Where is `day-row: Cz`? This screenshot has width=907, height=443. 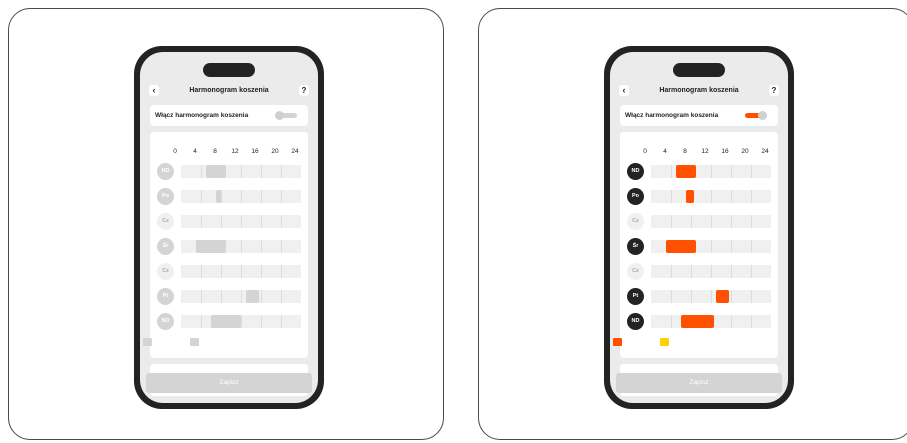 day-row: Cz is located at coordinates (229, 271).